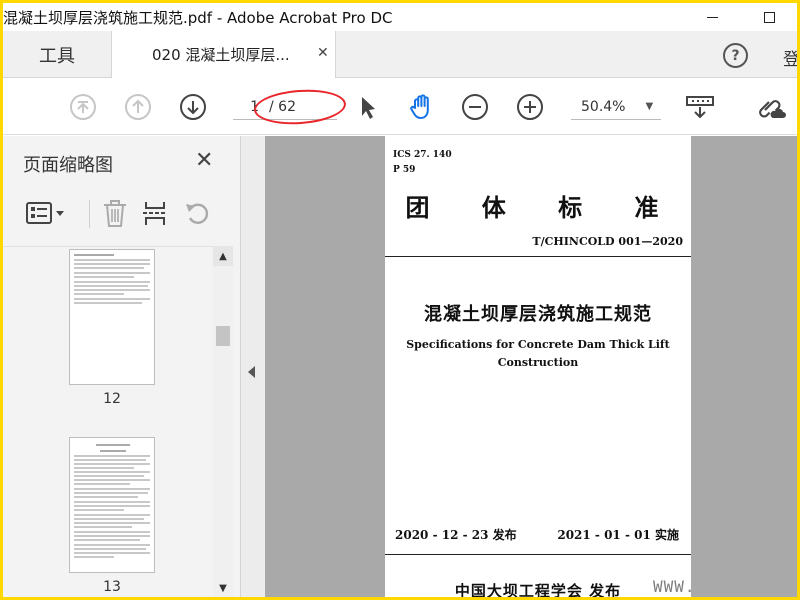 This screenshot has height=600, width=800. I want to click on help-button: ?, so click(735, 55).